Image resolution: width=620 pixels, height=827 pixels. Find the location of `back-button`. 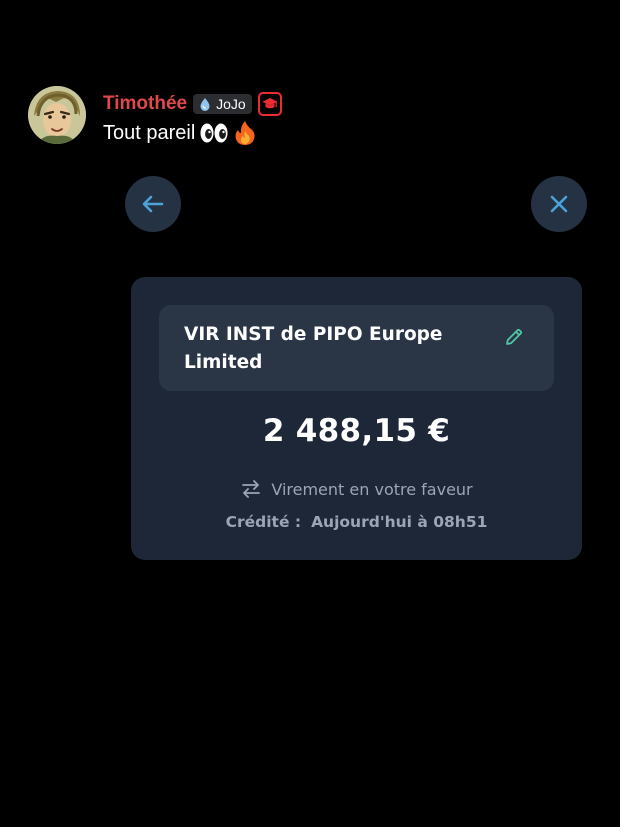

back-button is located at coordinates (153, 204).